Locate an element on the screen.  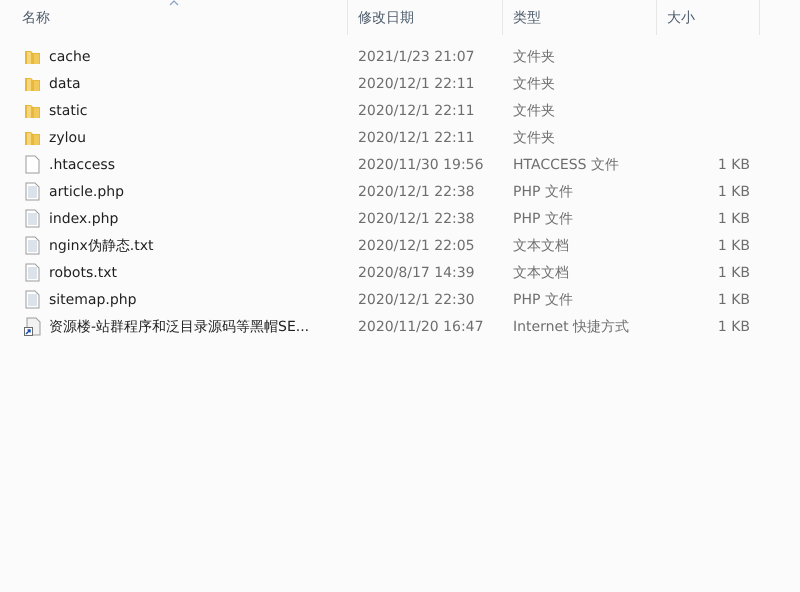
file-name: zylou is located at coordinates (67, 138).